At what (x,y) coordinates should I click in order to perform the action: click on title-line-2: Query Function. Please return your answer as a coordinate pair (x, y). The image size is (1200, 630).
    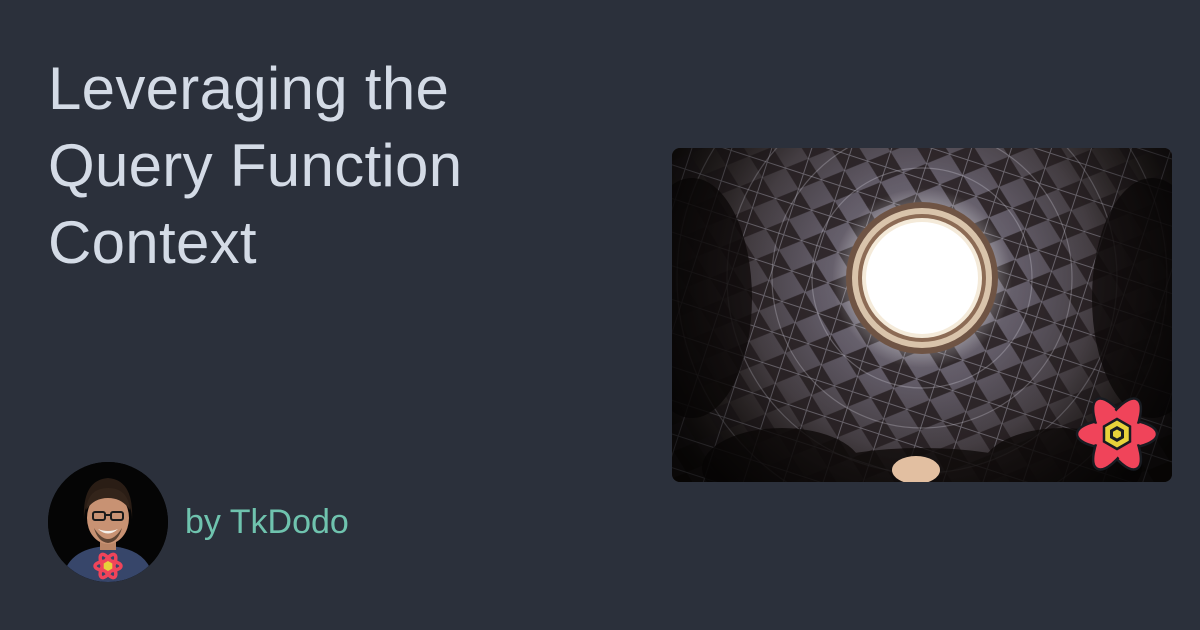
    Looking at the image, I should click on (255, 165).